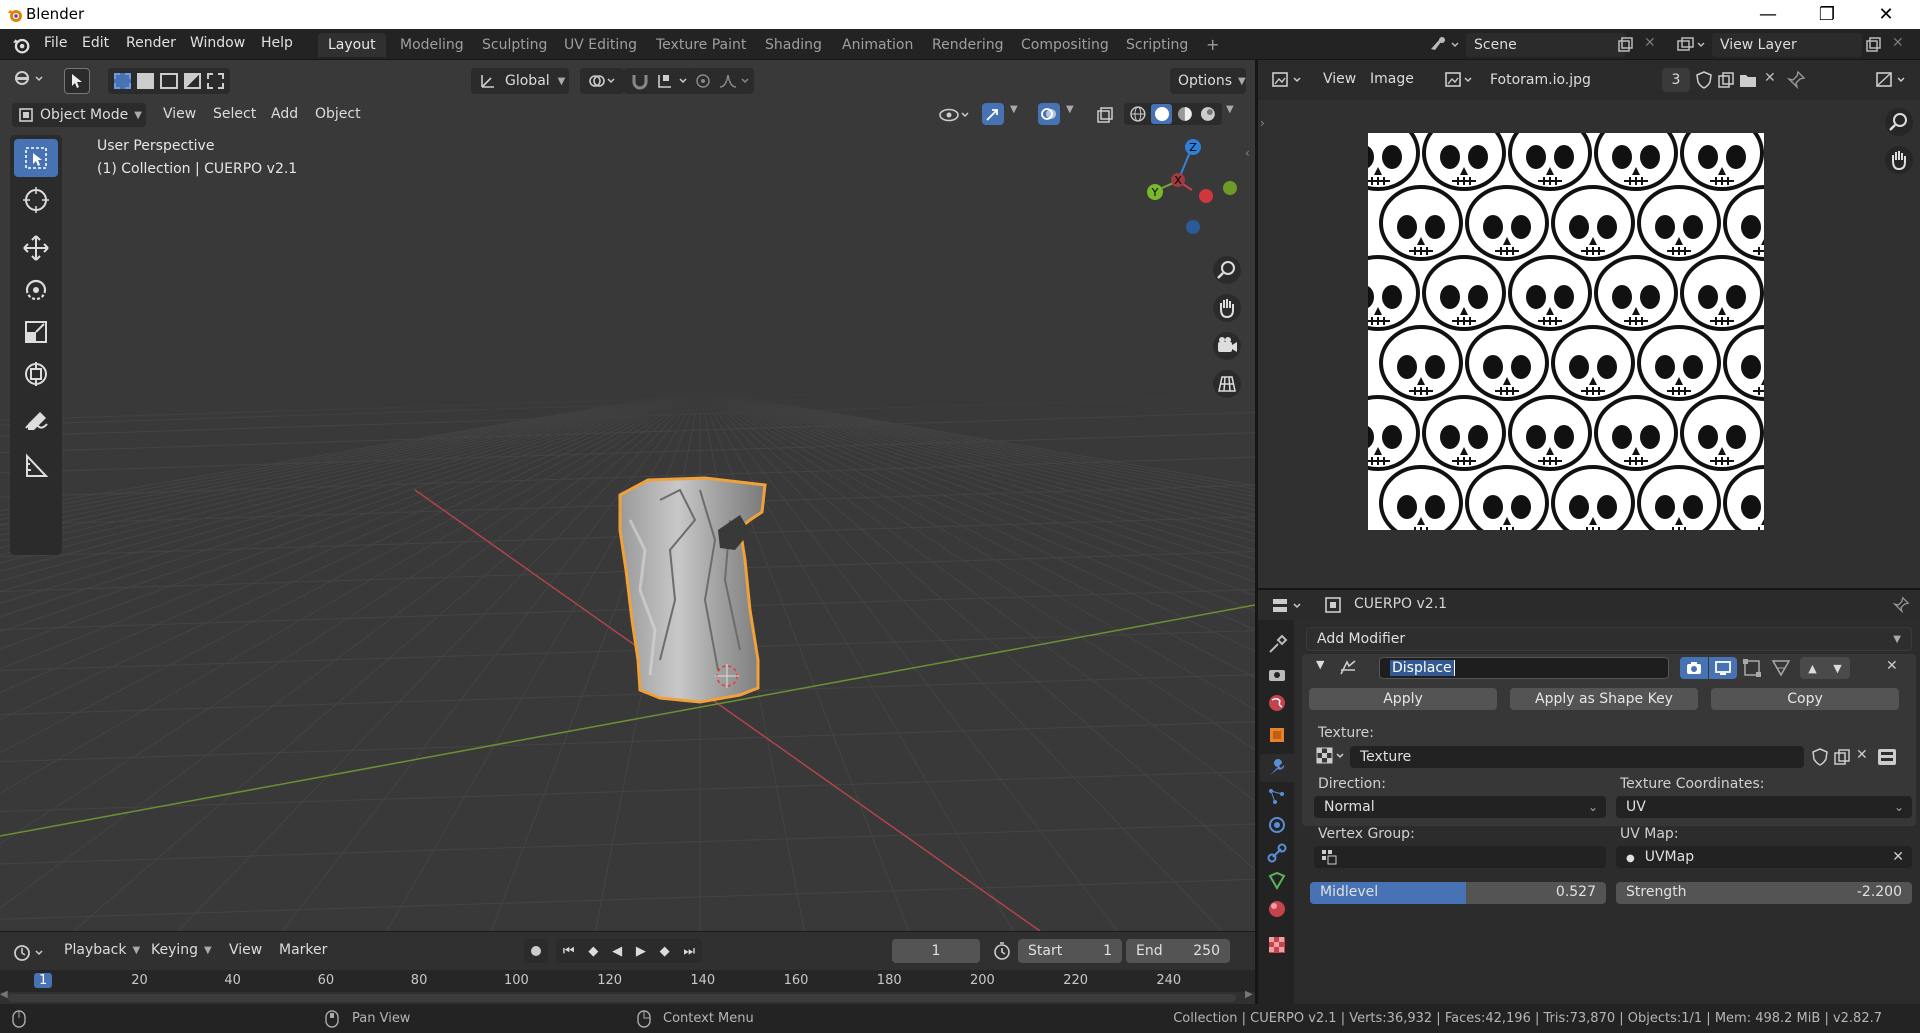 This screenshot has width=1920, height=1033. What do you see at coordinates (234, 114) in the screenshot?
I see `menu-select: Select` at bounding box center [234, 114].